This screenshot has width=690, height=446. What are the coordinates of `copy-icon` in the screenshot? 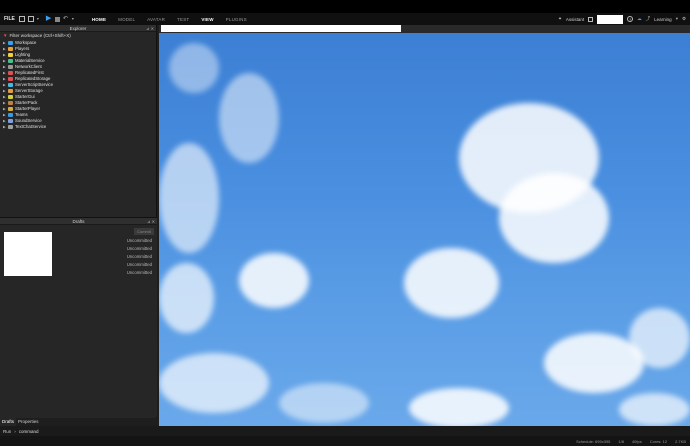 It's located at (30, 19).